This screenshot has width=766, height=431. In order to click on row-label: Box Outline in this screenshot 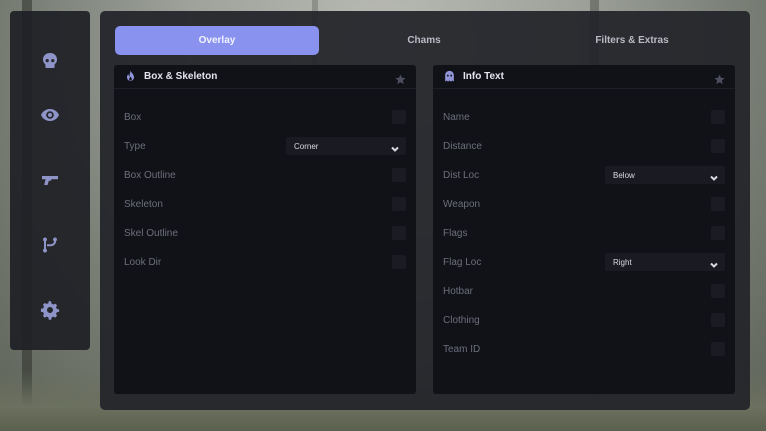, I will do `click(150, 175)`.